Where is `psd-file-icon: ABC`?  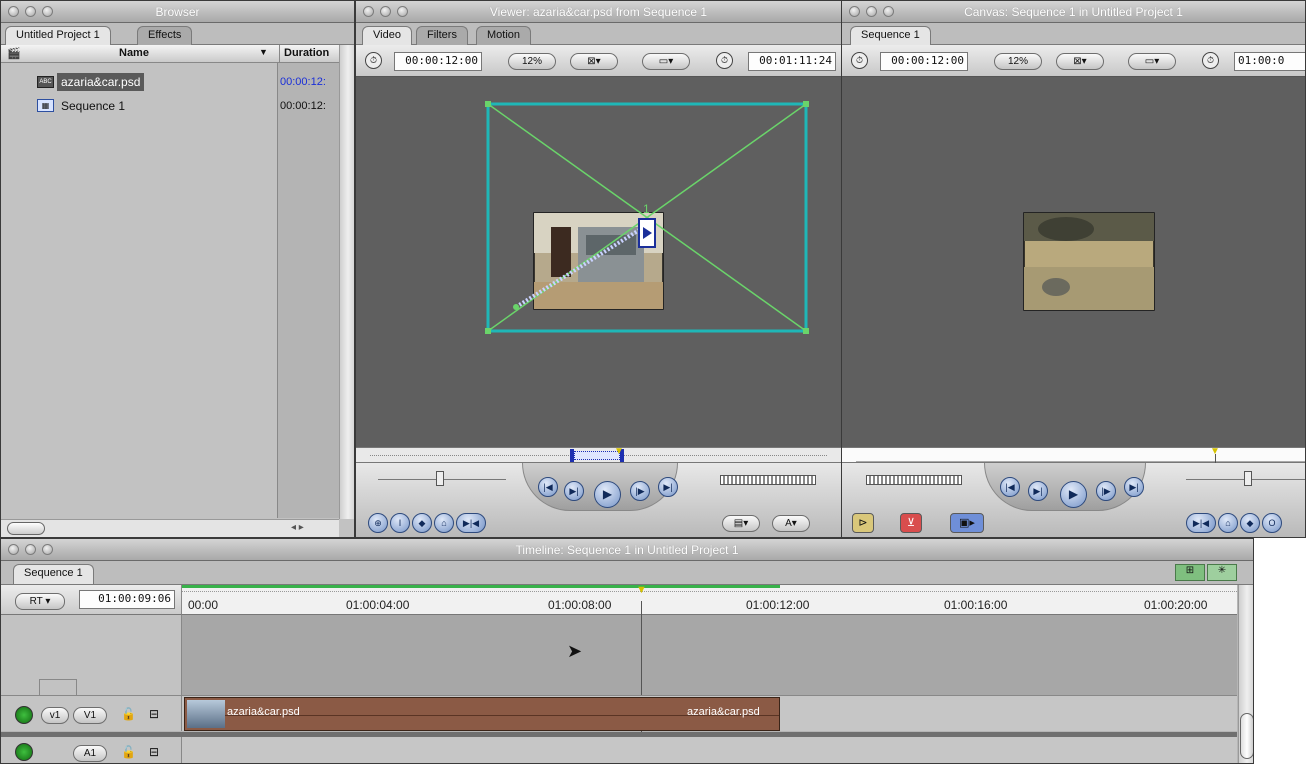 psd-file-icon: ABC is located at coordinates (45, 82).